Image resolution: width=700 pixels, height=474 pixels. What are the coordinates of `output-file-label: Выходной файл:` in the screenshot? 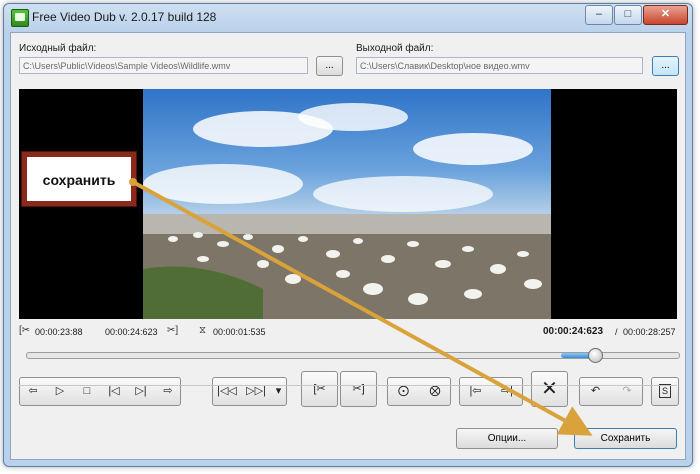 It's located at (395, 48).